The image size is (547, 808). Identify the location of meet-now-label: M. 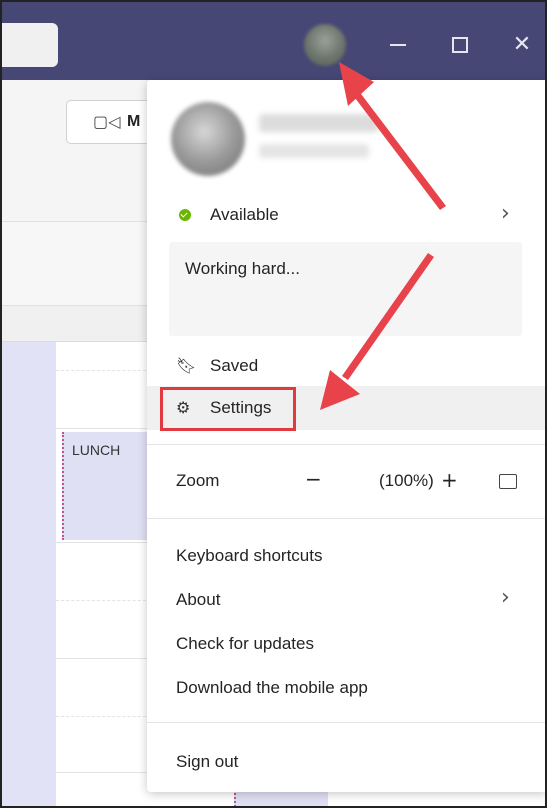
(134, 121).